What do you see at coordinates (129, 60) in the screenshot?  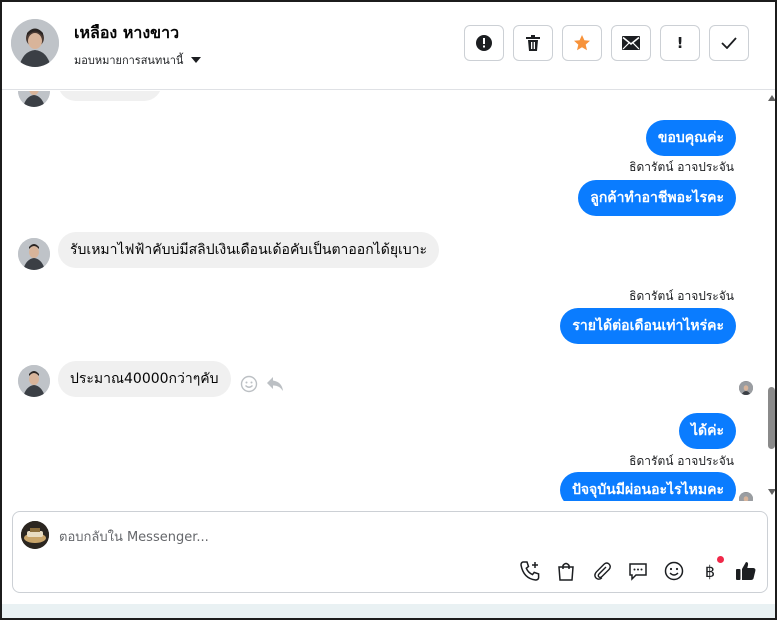 I see `assign-label: มอบหมายการสนทนานี้` at bounding box center [129, 60].